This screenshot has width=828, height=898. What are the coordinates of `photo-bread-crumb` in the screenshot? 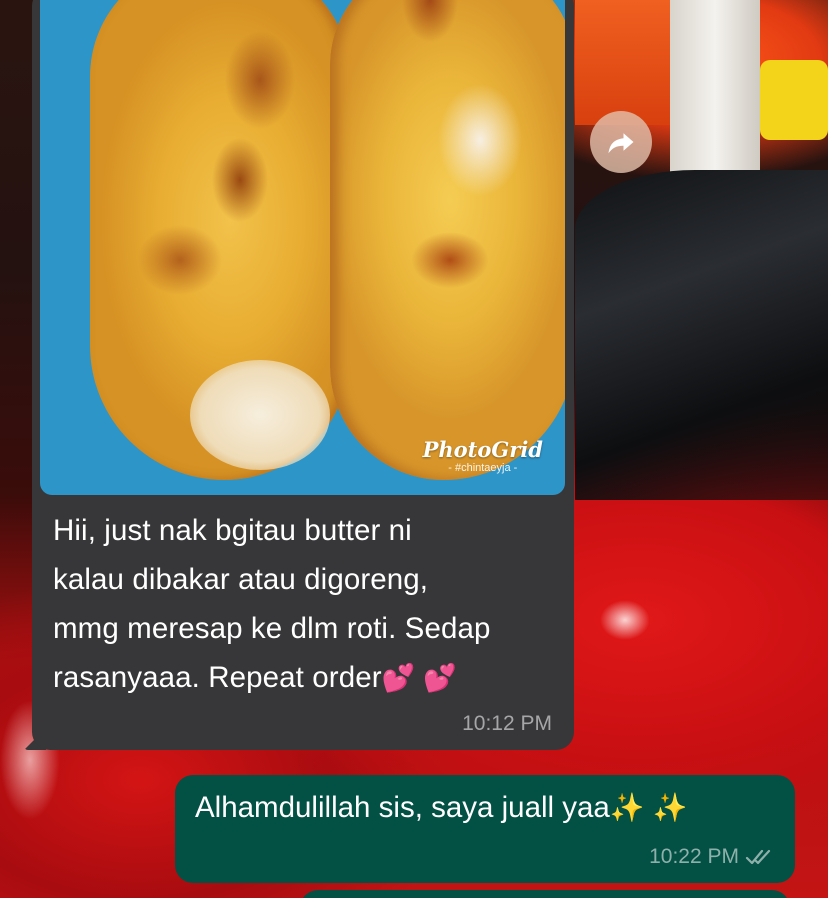 It's located at (260, 415).